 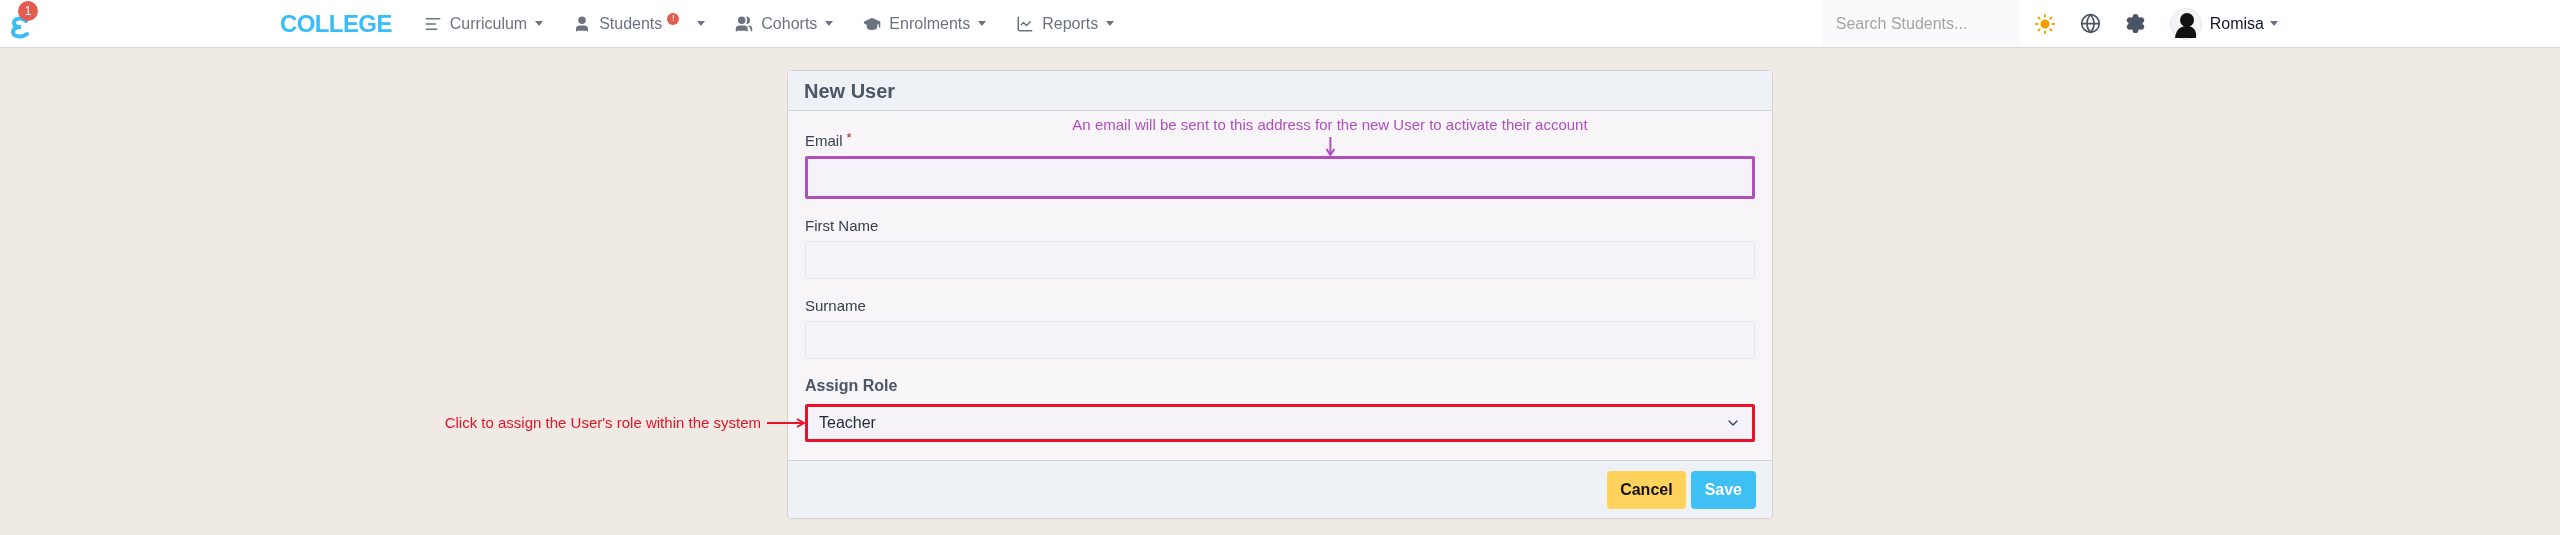 What do you see at coordinates (1646, 489) in the screenshot?
I see `cancel-button: Cancel` at bounding box center [1646, 489].